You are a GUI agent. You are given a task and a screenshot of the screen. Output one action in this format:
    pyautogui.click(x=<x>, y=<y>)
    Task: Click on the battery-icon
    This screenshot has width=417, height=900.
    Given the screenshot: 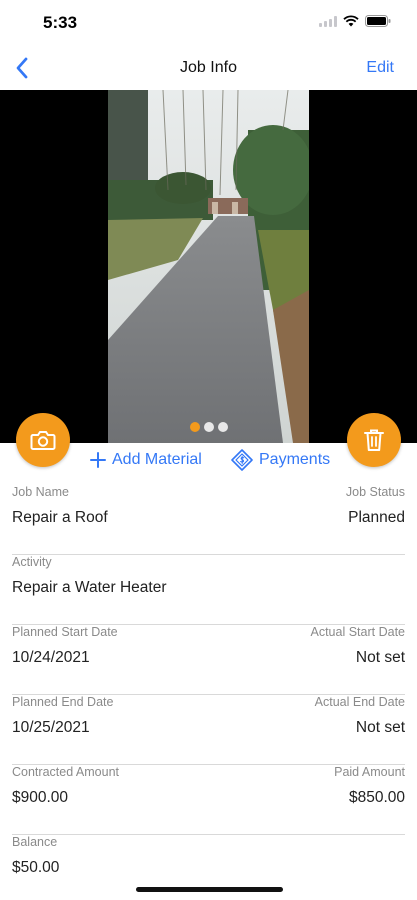 What is the action you would take?
    pyautogui.click(x=378, y=21)
    